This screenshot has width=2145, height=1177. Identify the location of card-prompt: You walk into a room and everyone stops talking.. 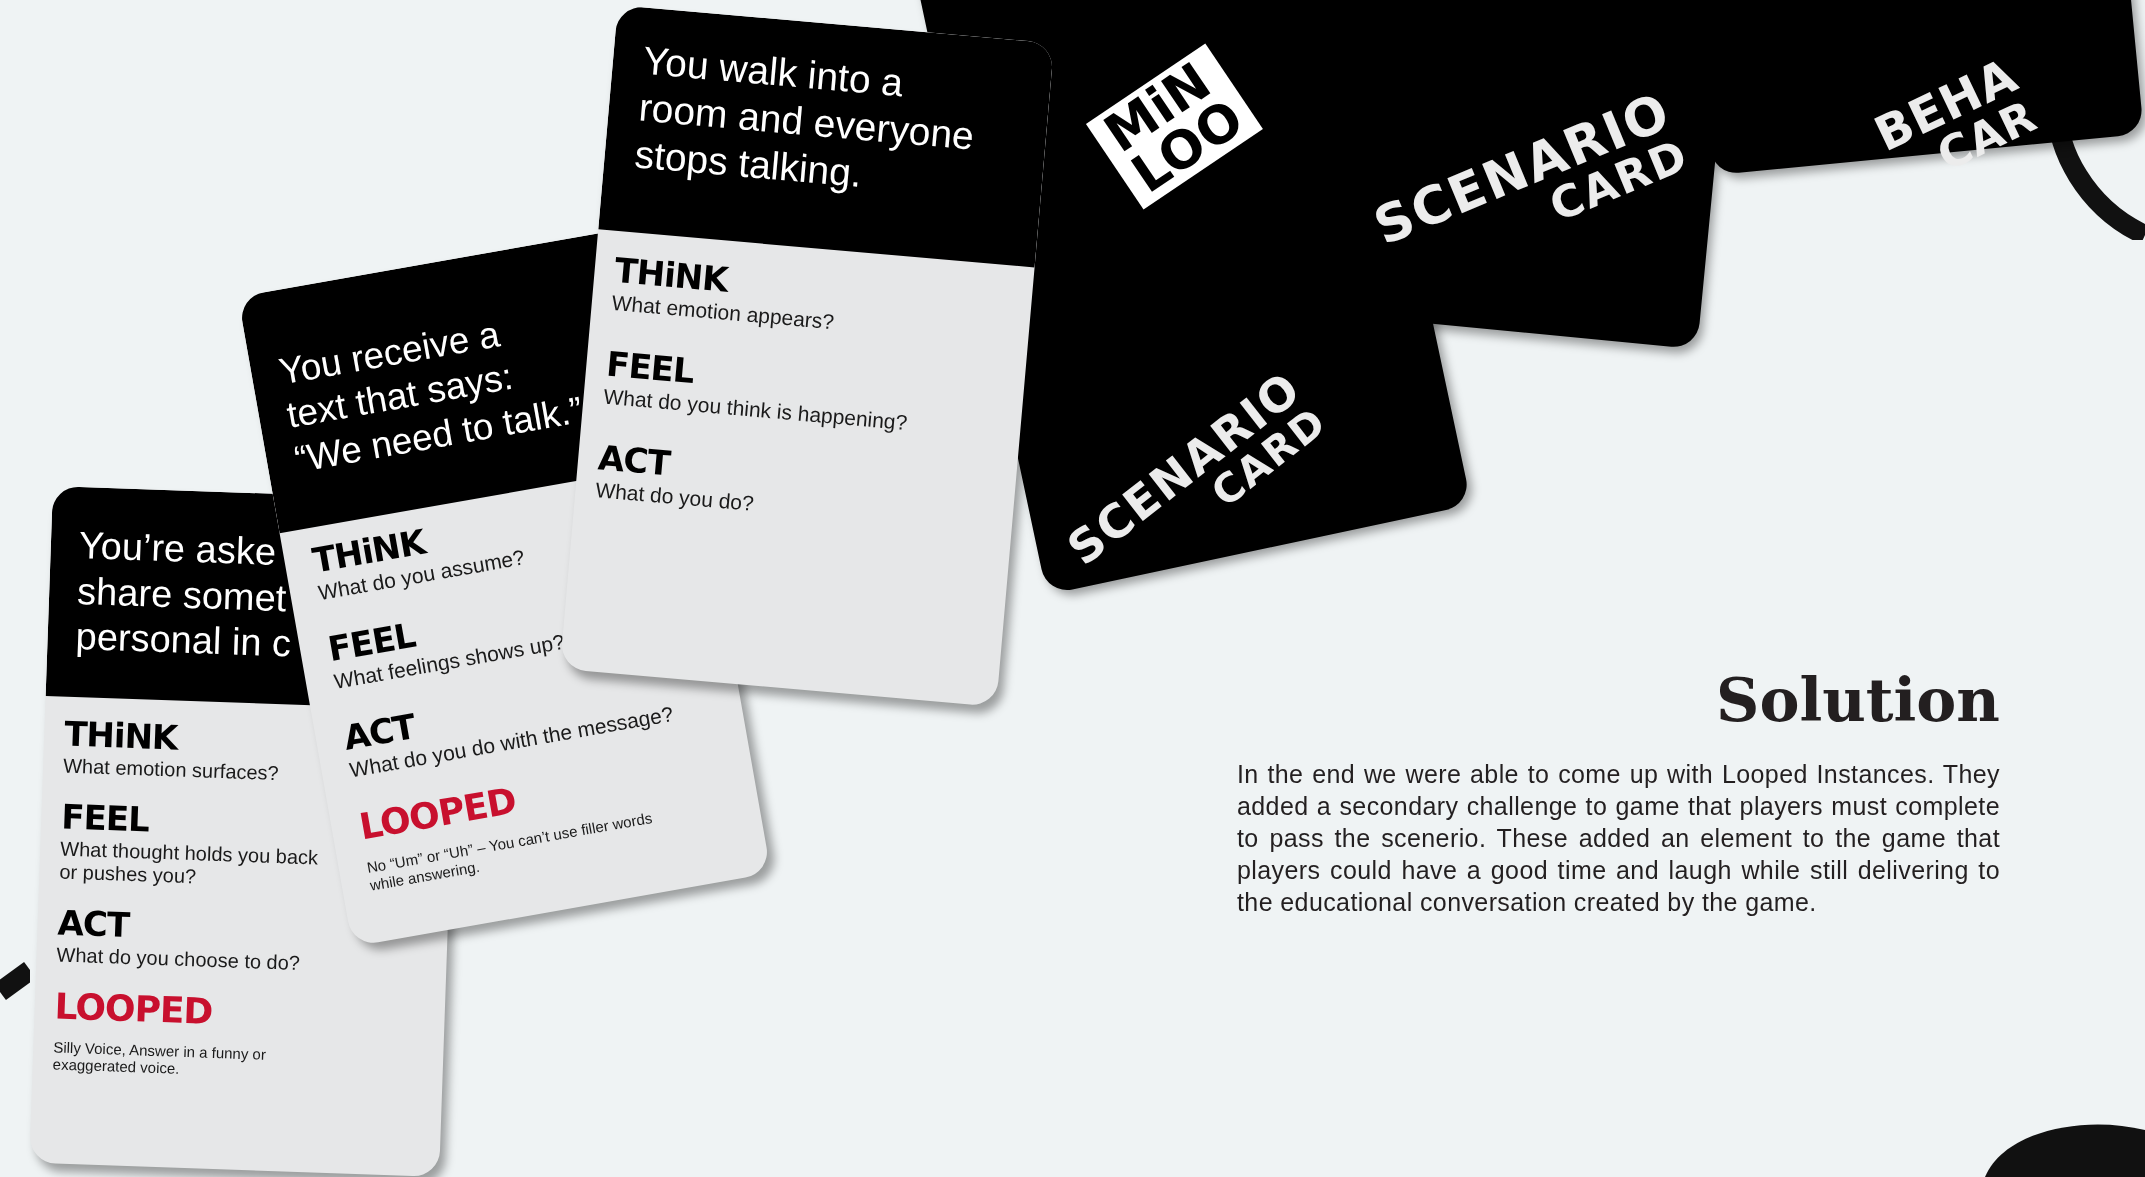
(804, 117).